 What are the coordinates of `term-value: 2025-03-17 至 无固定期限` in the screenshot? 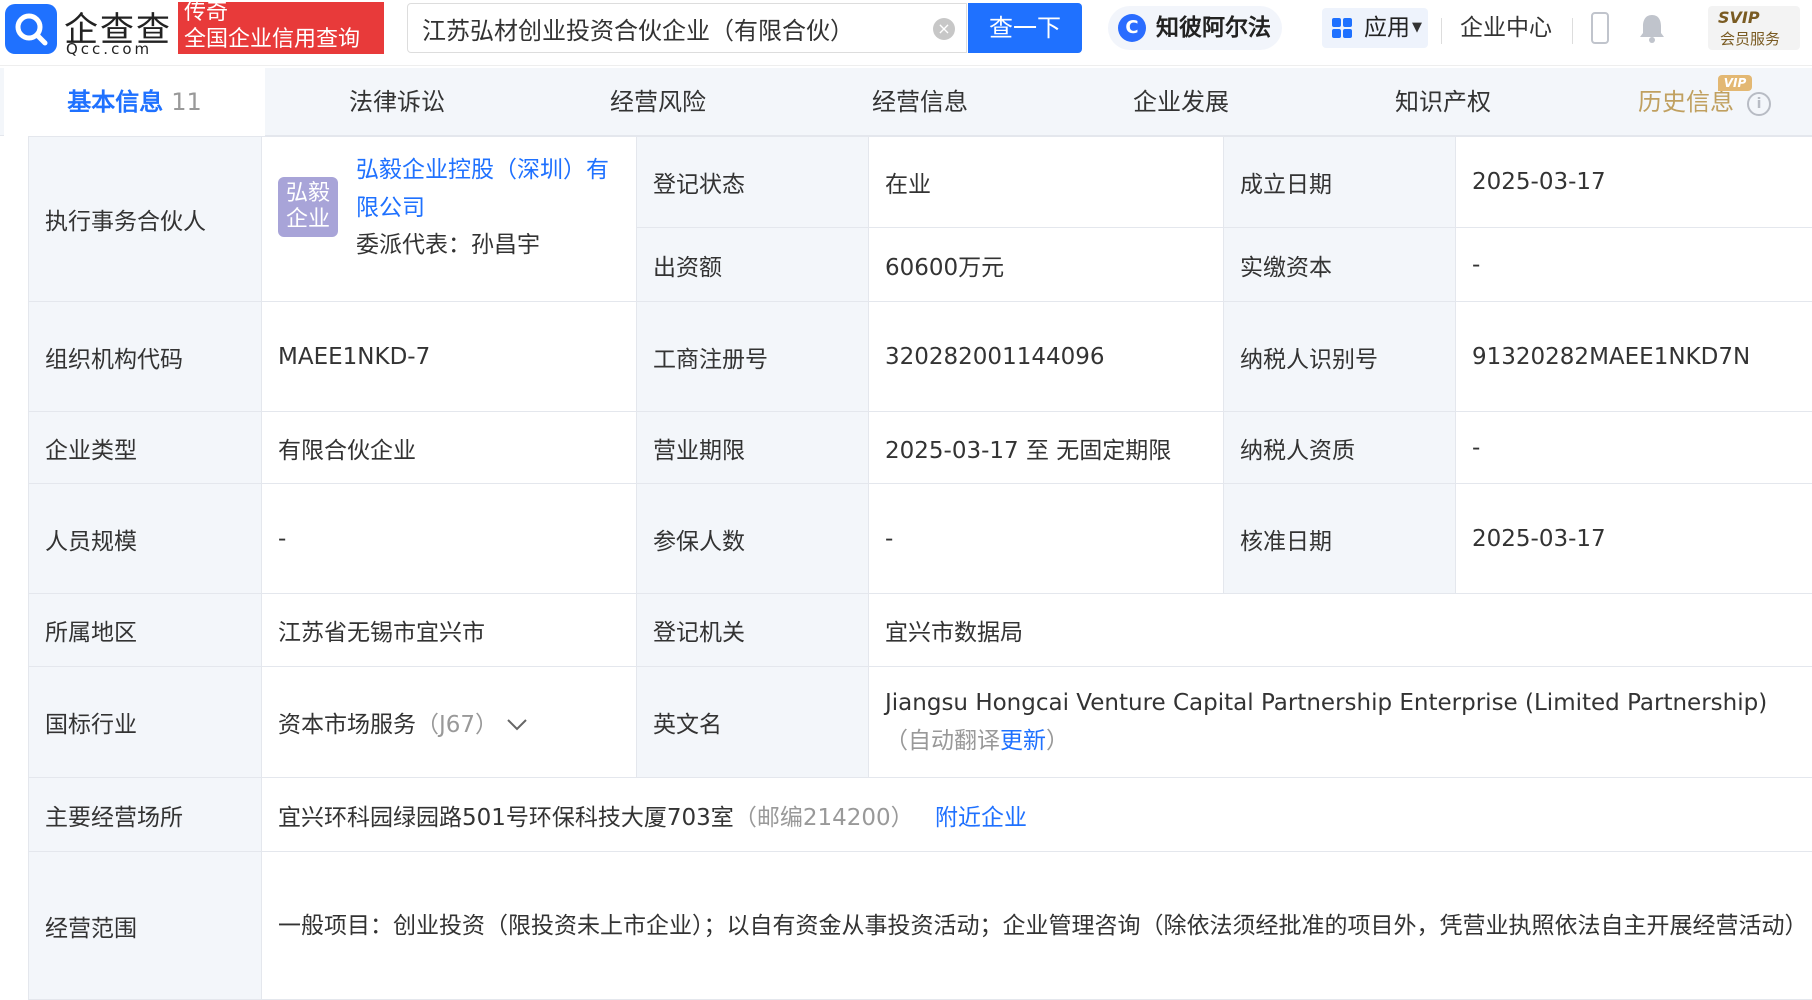 It's located at (1046, 448).